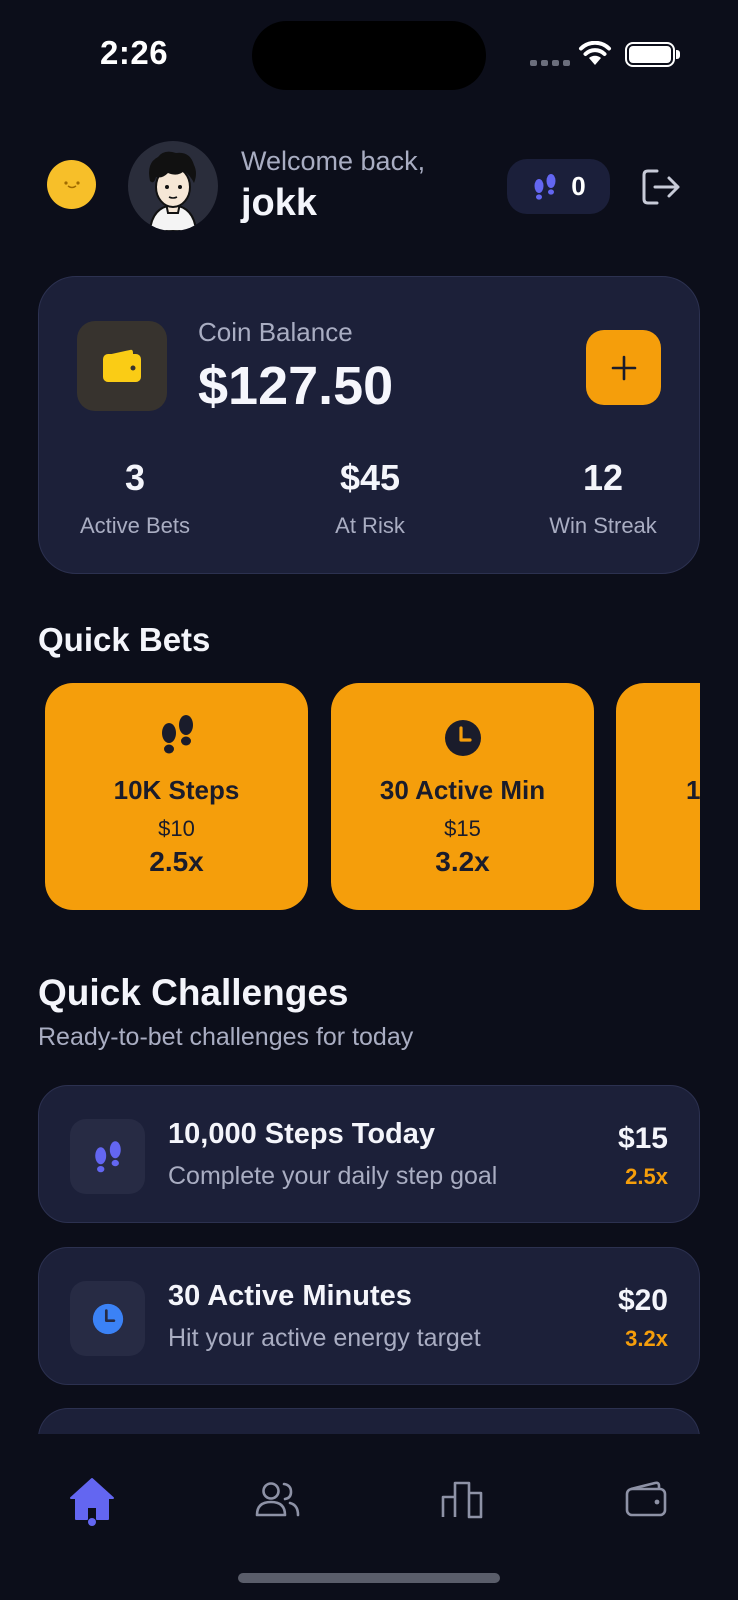  I want to click on tab-friends, so click(277, 1499).